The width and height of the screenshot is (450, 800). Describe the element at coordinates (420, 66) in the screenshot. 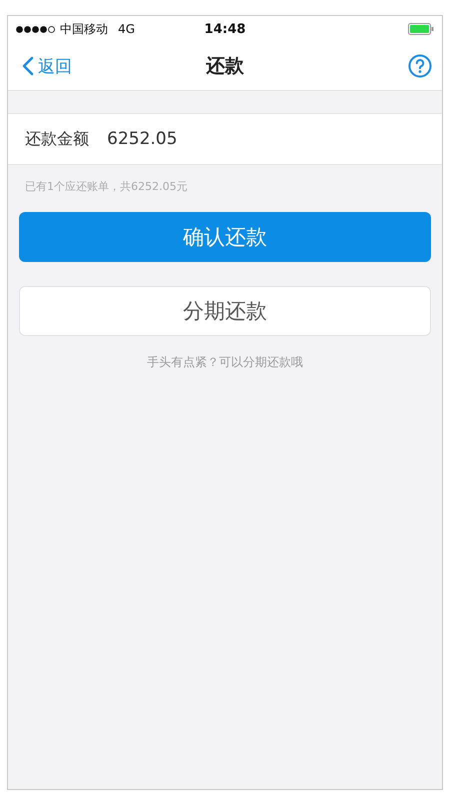

I see `help-icon` at that location.